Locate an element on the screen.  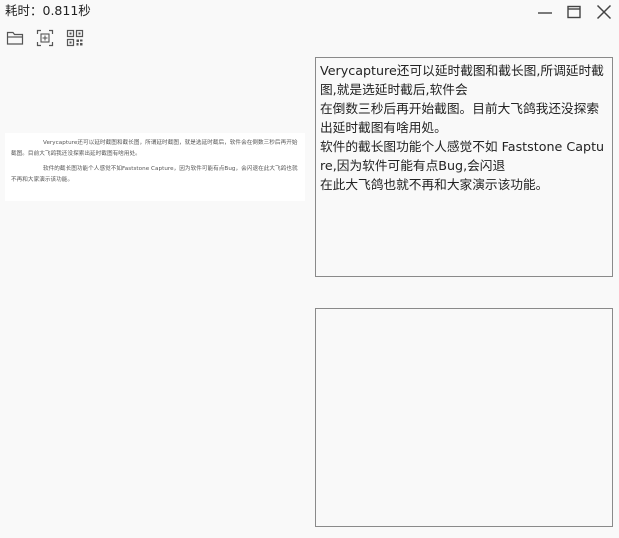
close-button is located at coordinates (604, 12).